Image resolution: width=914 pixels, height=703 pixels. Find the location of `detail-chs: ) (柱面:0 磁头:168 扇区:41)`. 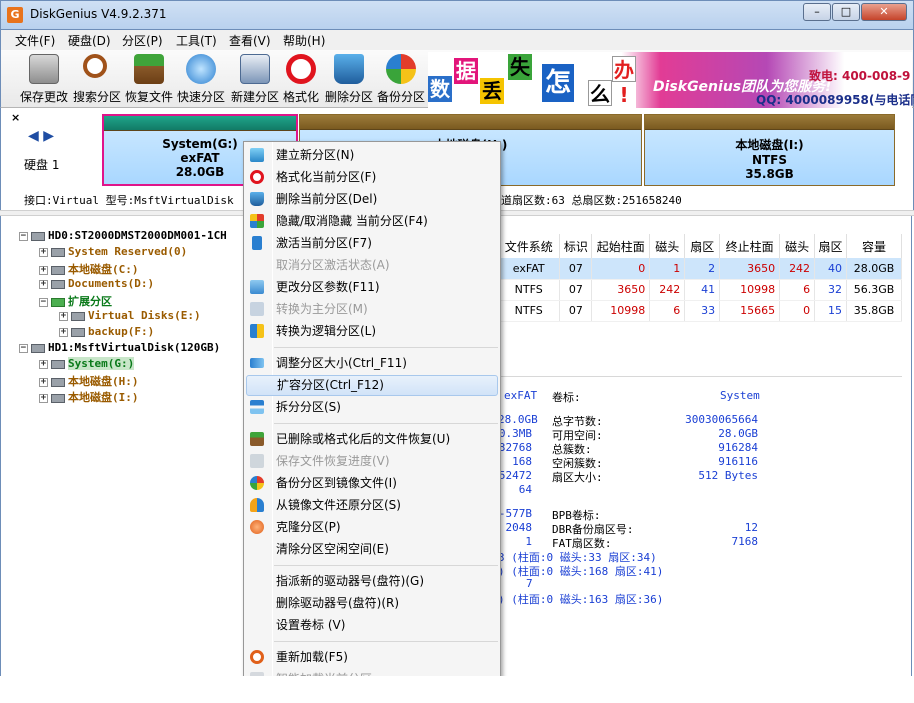

detail-chs: ) (柱面:0 磁头:168 扇区:41) is located at coordinates (581, 571).